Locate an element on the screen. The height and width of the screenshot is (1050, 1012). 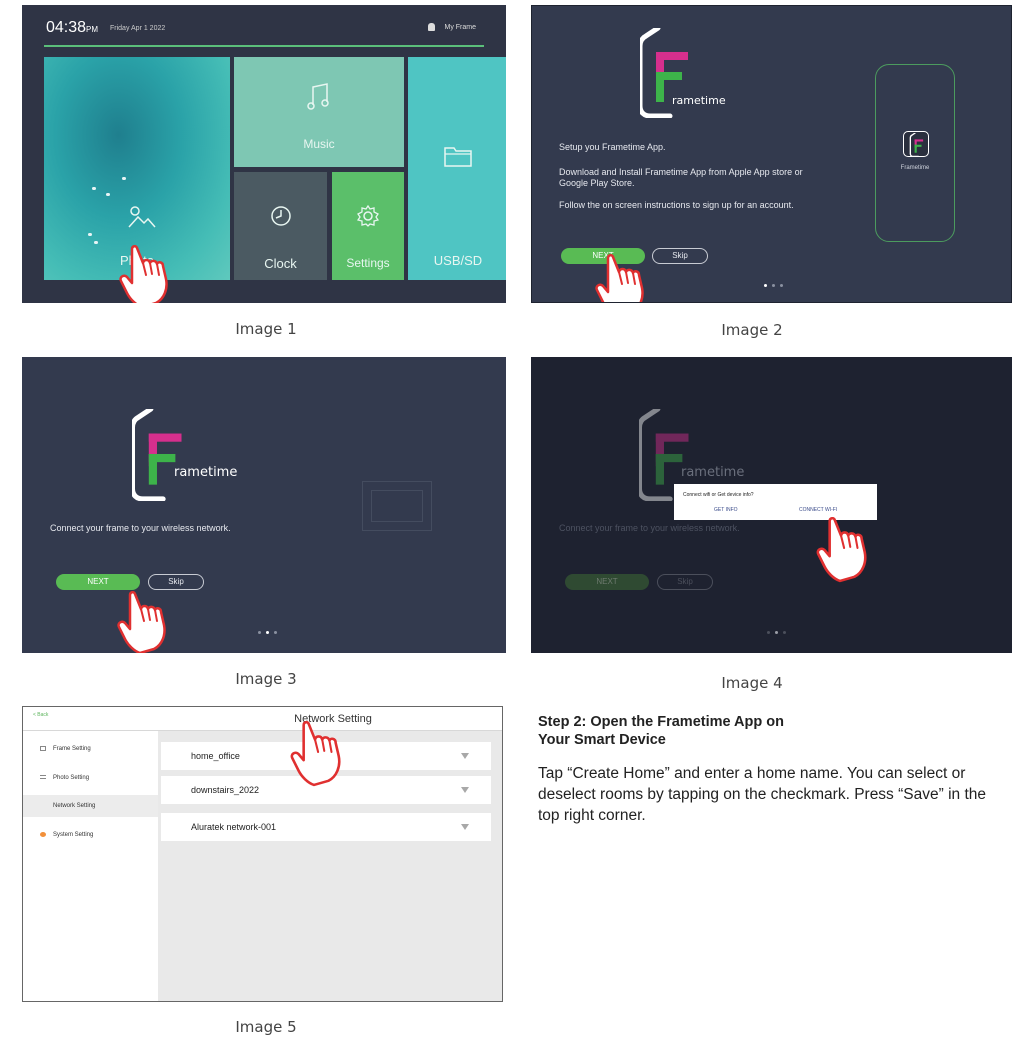
caption-image-1: Image 1 is located at coordinates (266, 329).